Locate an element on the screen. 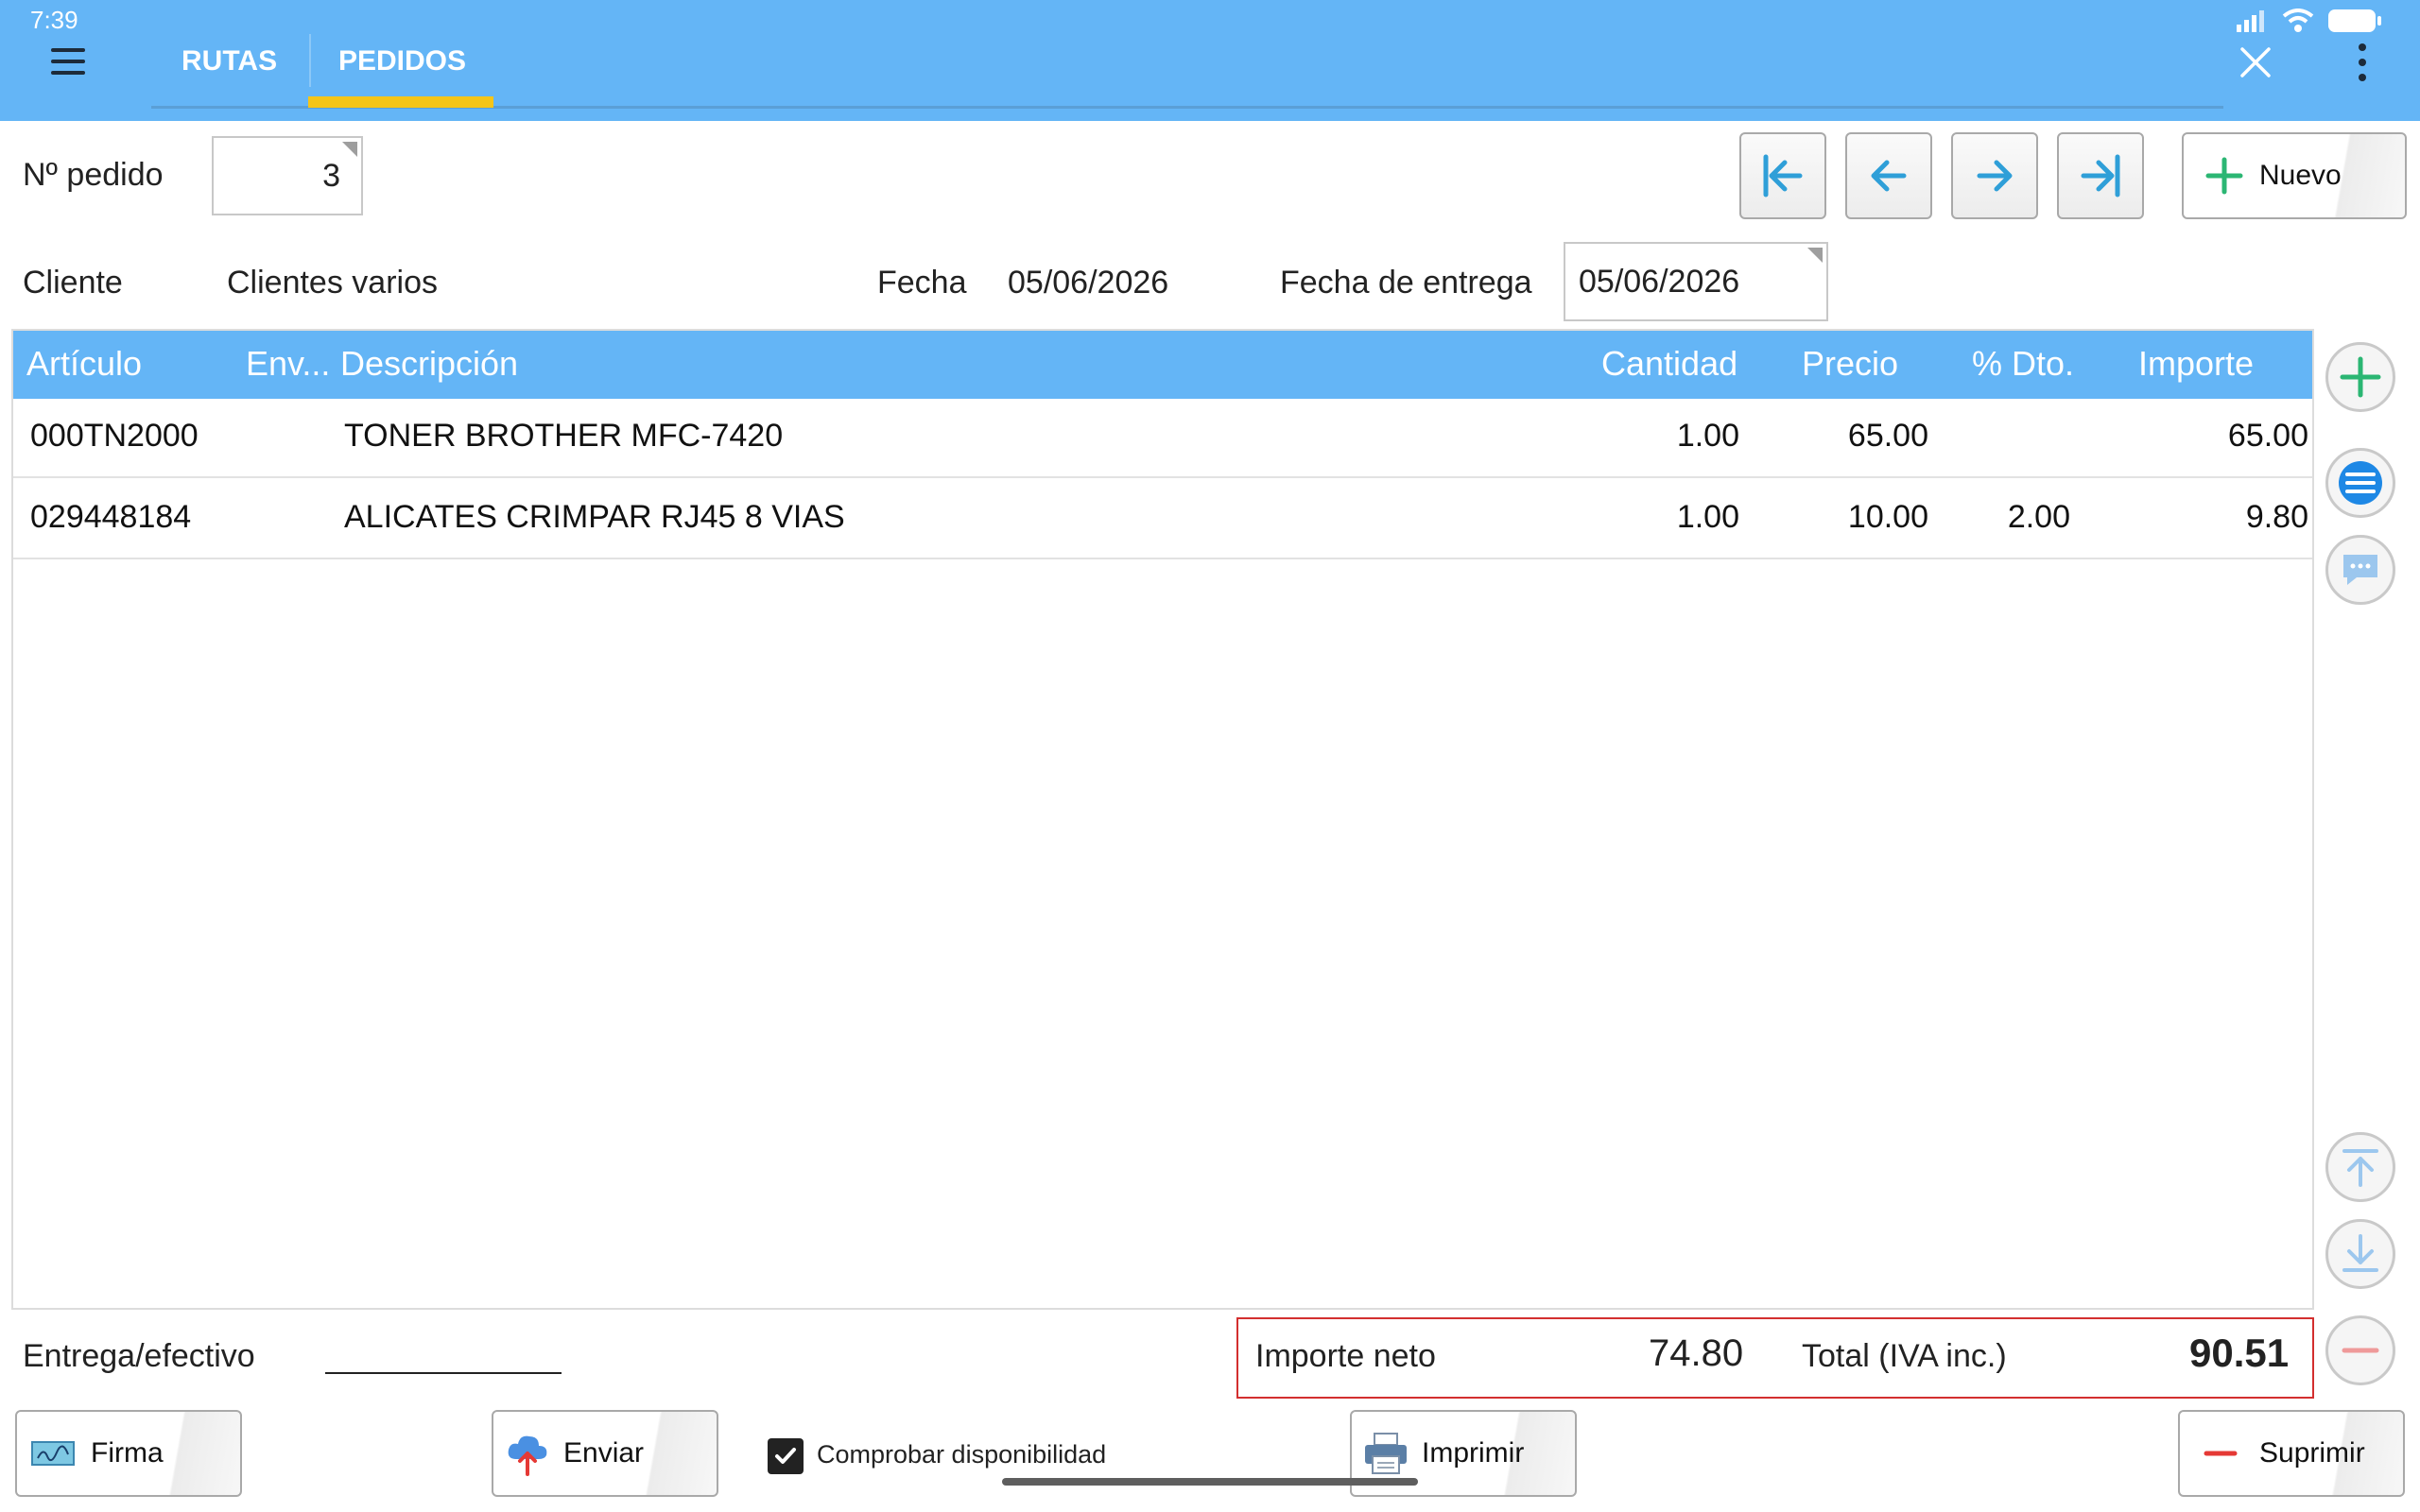 This screenshot has width=2420, height=1512. comment-button is located at coordinates (2360, 570).